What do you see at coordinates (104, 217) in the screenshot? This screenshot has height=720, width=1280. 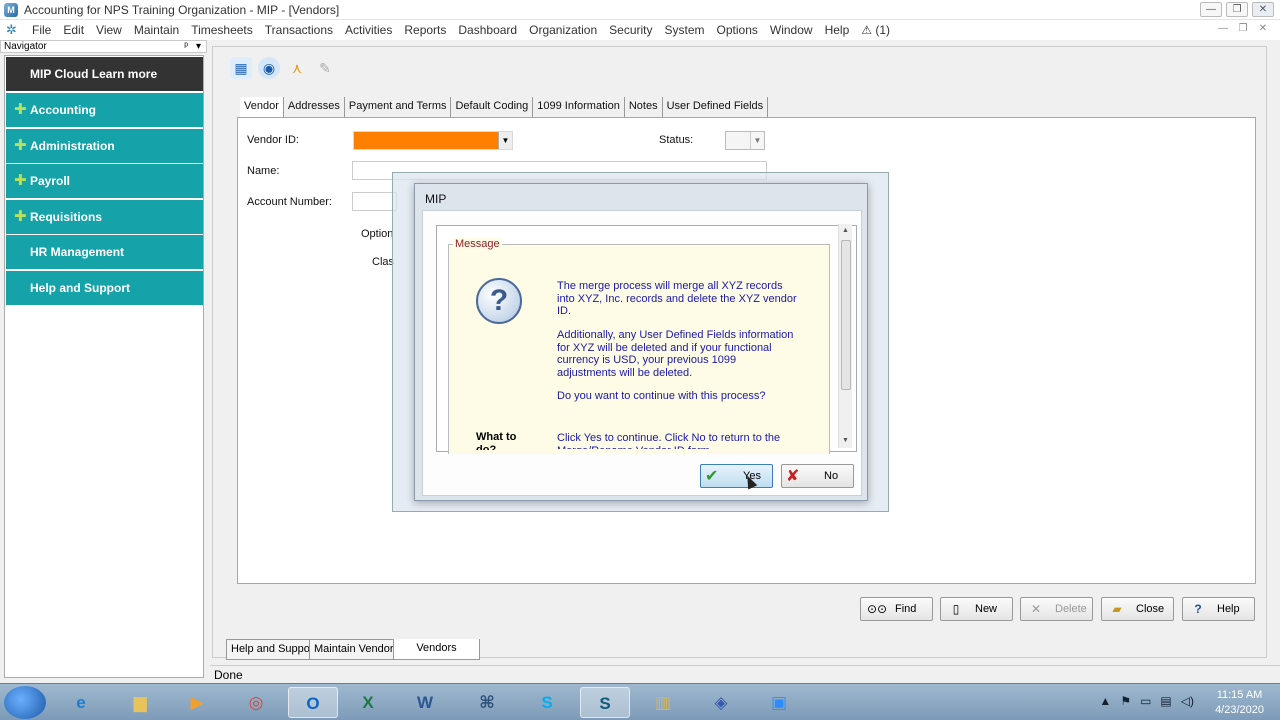 I see `nav-item-requisitions: ✚ Requisitions` at bounding box center [104, 217].